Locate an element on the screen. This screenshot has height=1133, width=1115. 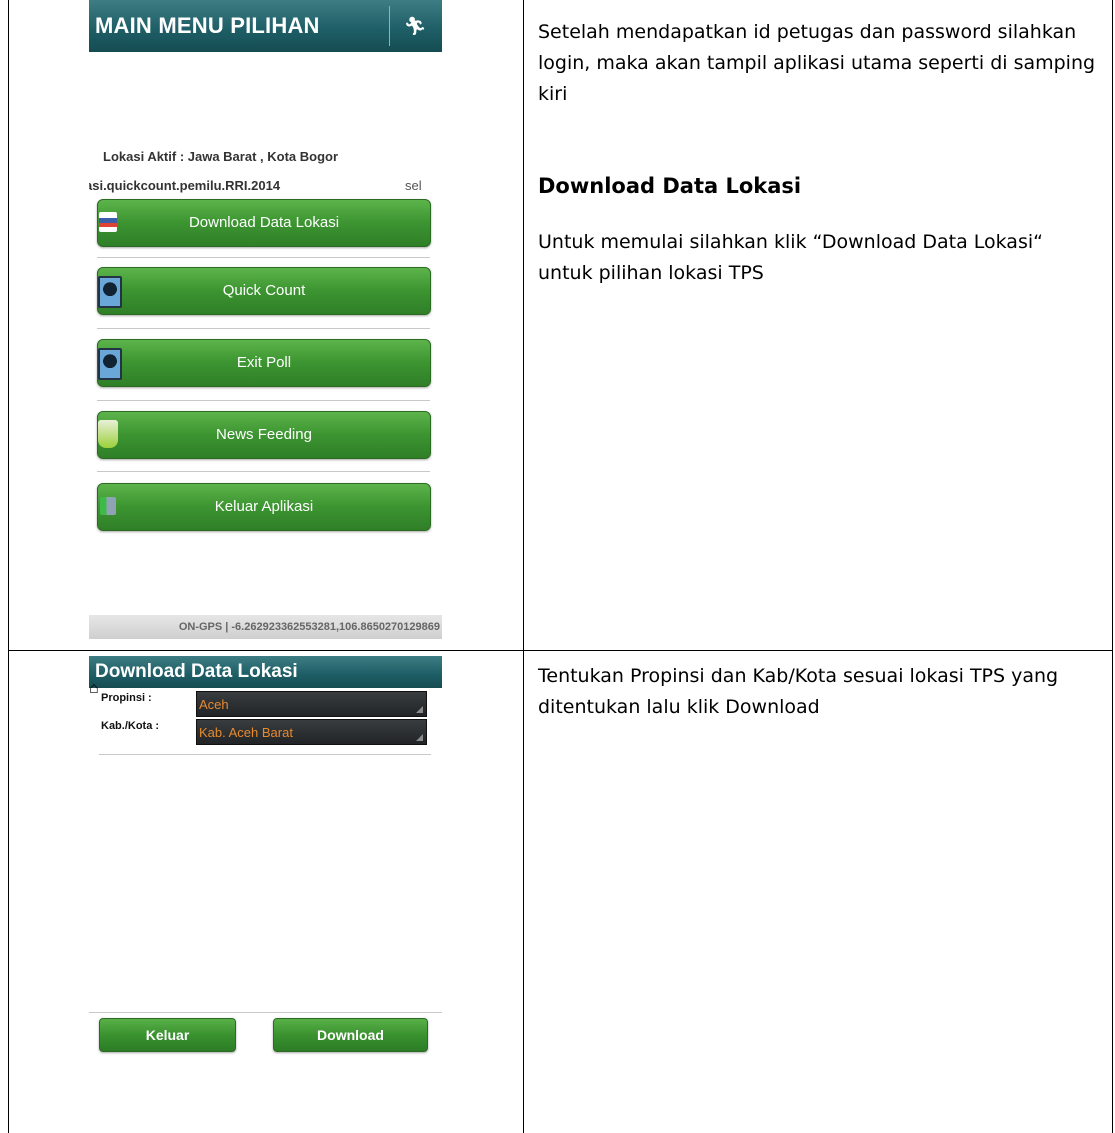
footer-separator is located at coordinates (265, 1012).